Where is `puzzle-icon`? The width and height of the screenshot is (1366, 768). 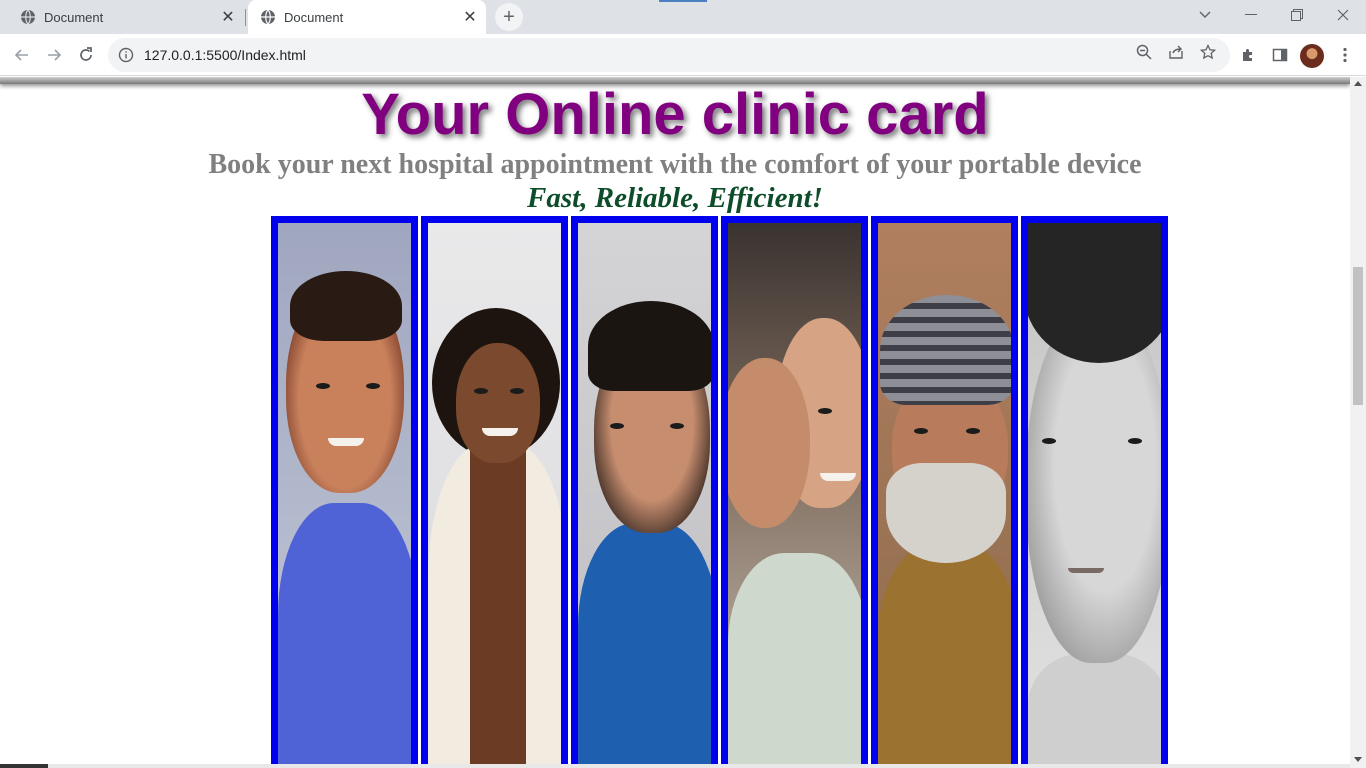
puzzle-icon is located at coordinates (1248, 55).